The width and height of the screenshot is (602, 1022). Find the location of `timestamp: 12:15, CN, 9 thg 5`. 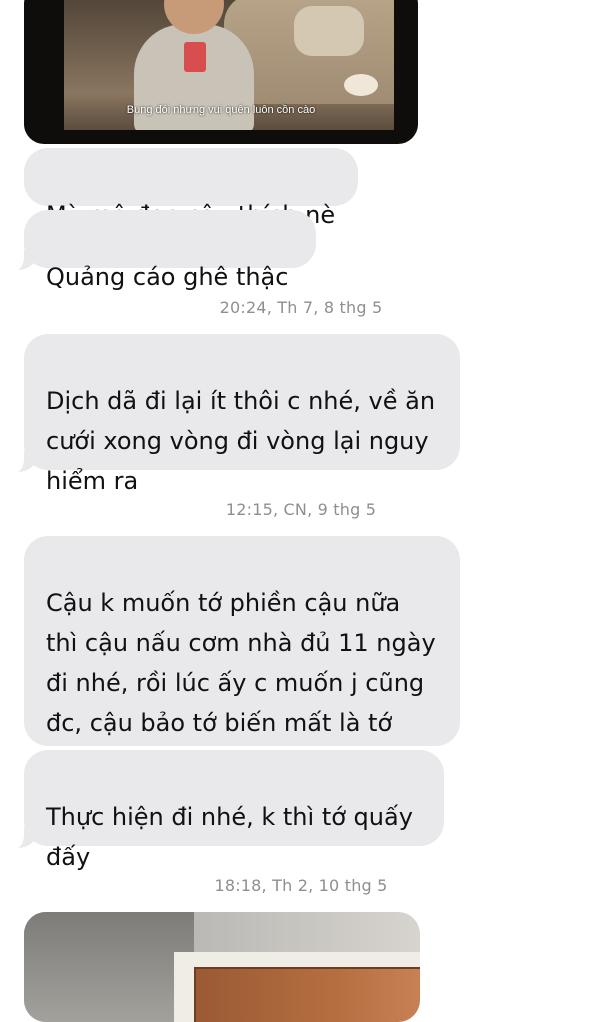

timestamp: 12:15, CN, 9 thg 5 is located at coordinates (301, 509).